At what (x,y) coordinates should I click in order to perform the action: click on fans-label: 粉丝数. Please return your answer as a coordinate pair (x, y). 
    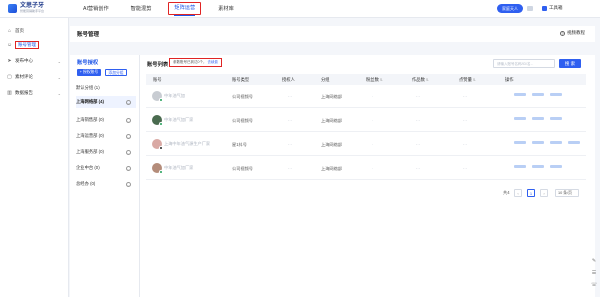
    Looking at the image, I should click on (372, 79).